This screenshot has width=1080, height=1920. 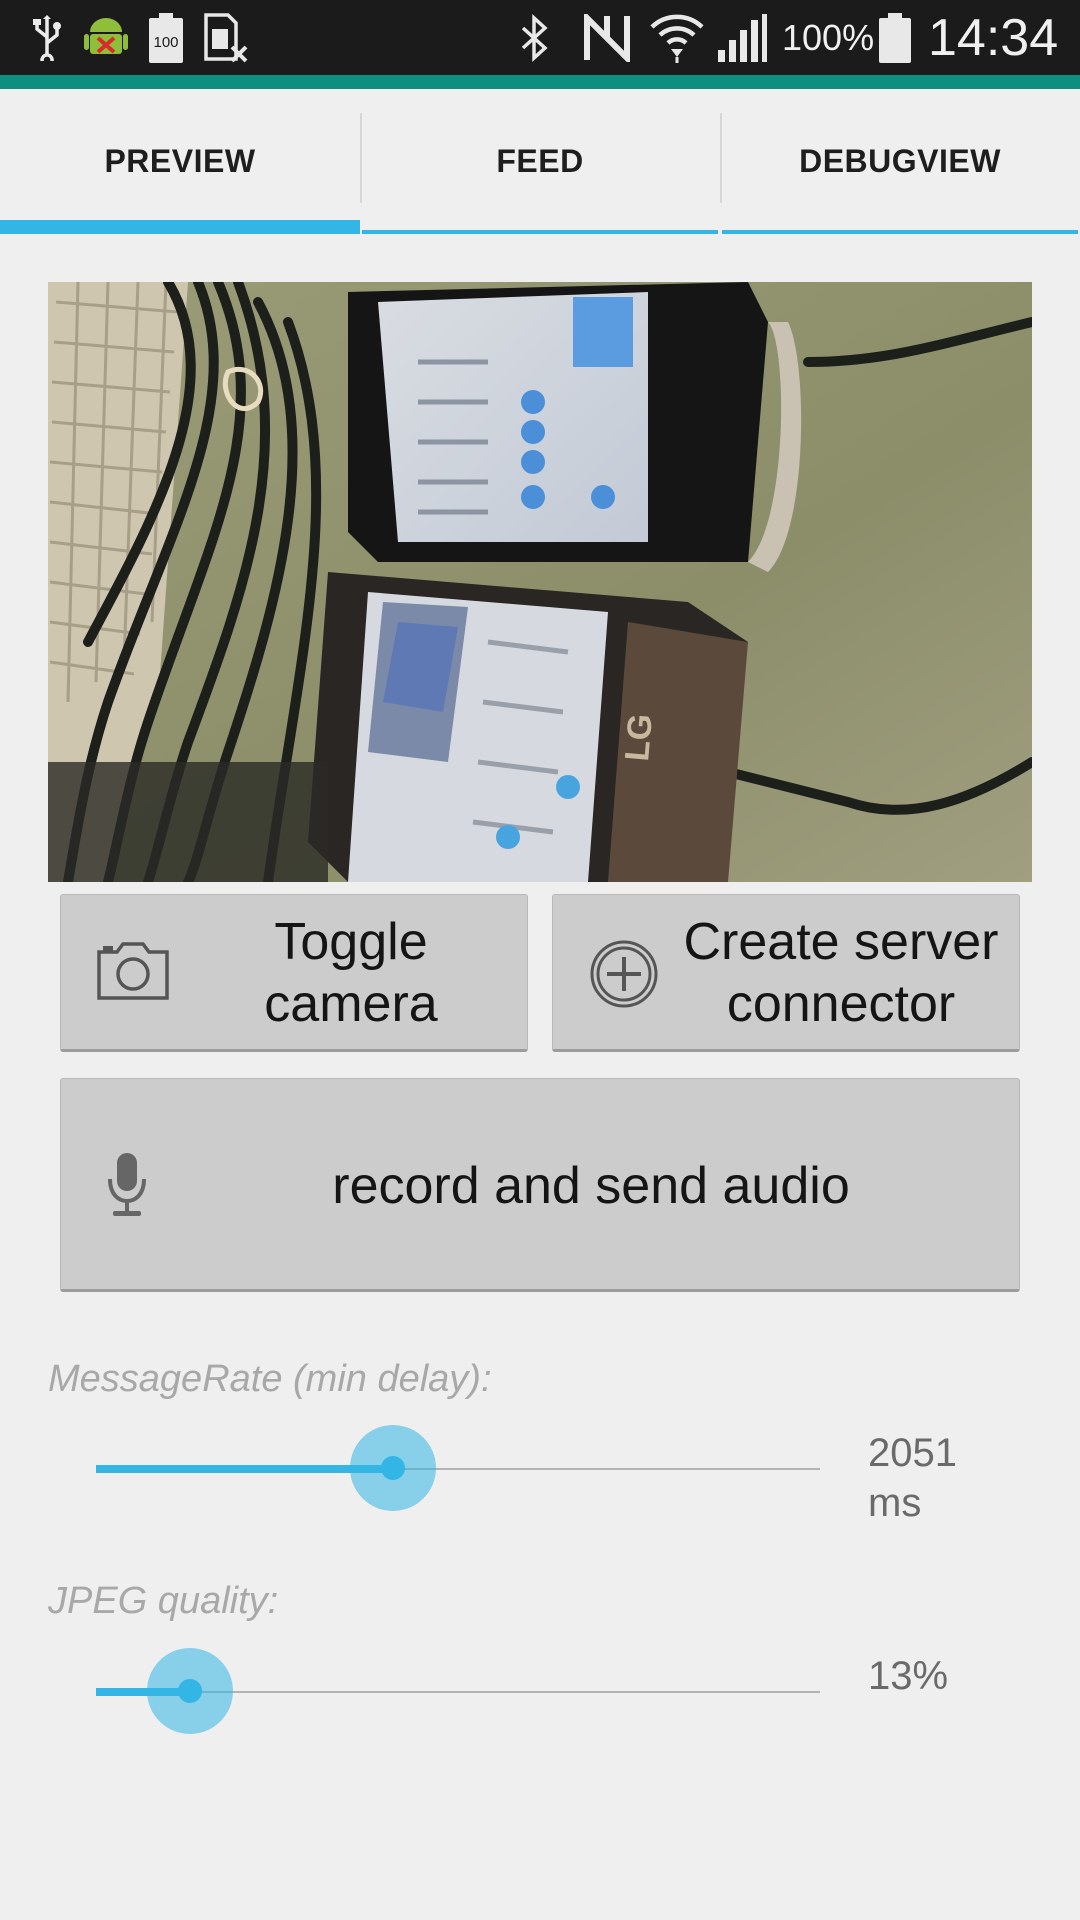 What do you see at coordinates (607, 38) in the screenshot?
I see `nfc-icon` at bounding box center [607, 38].